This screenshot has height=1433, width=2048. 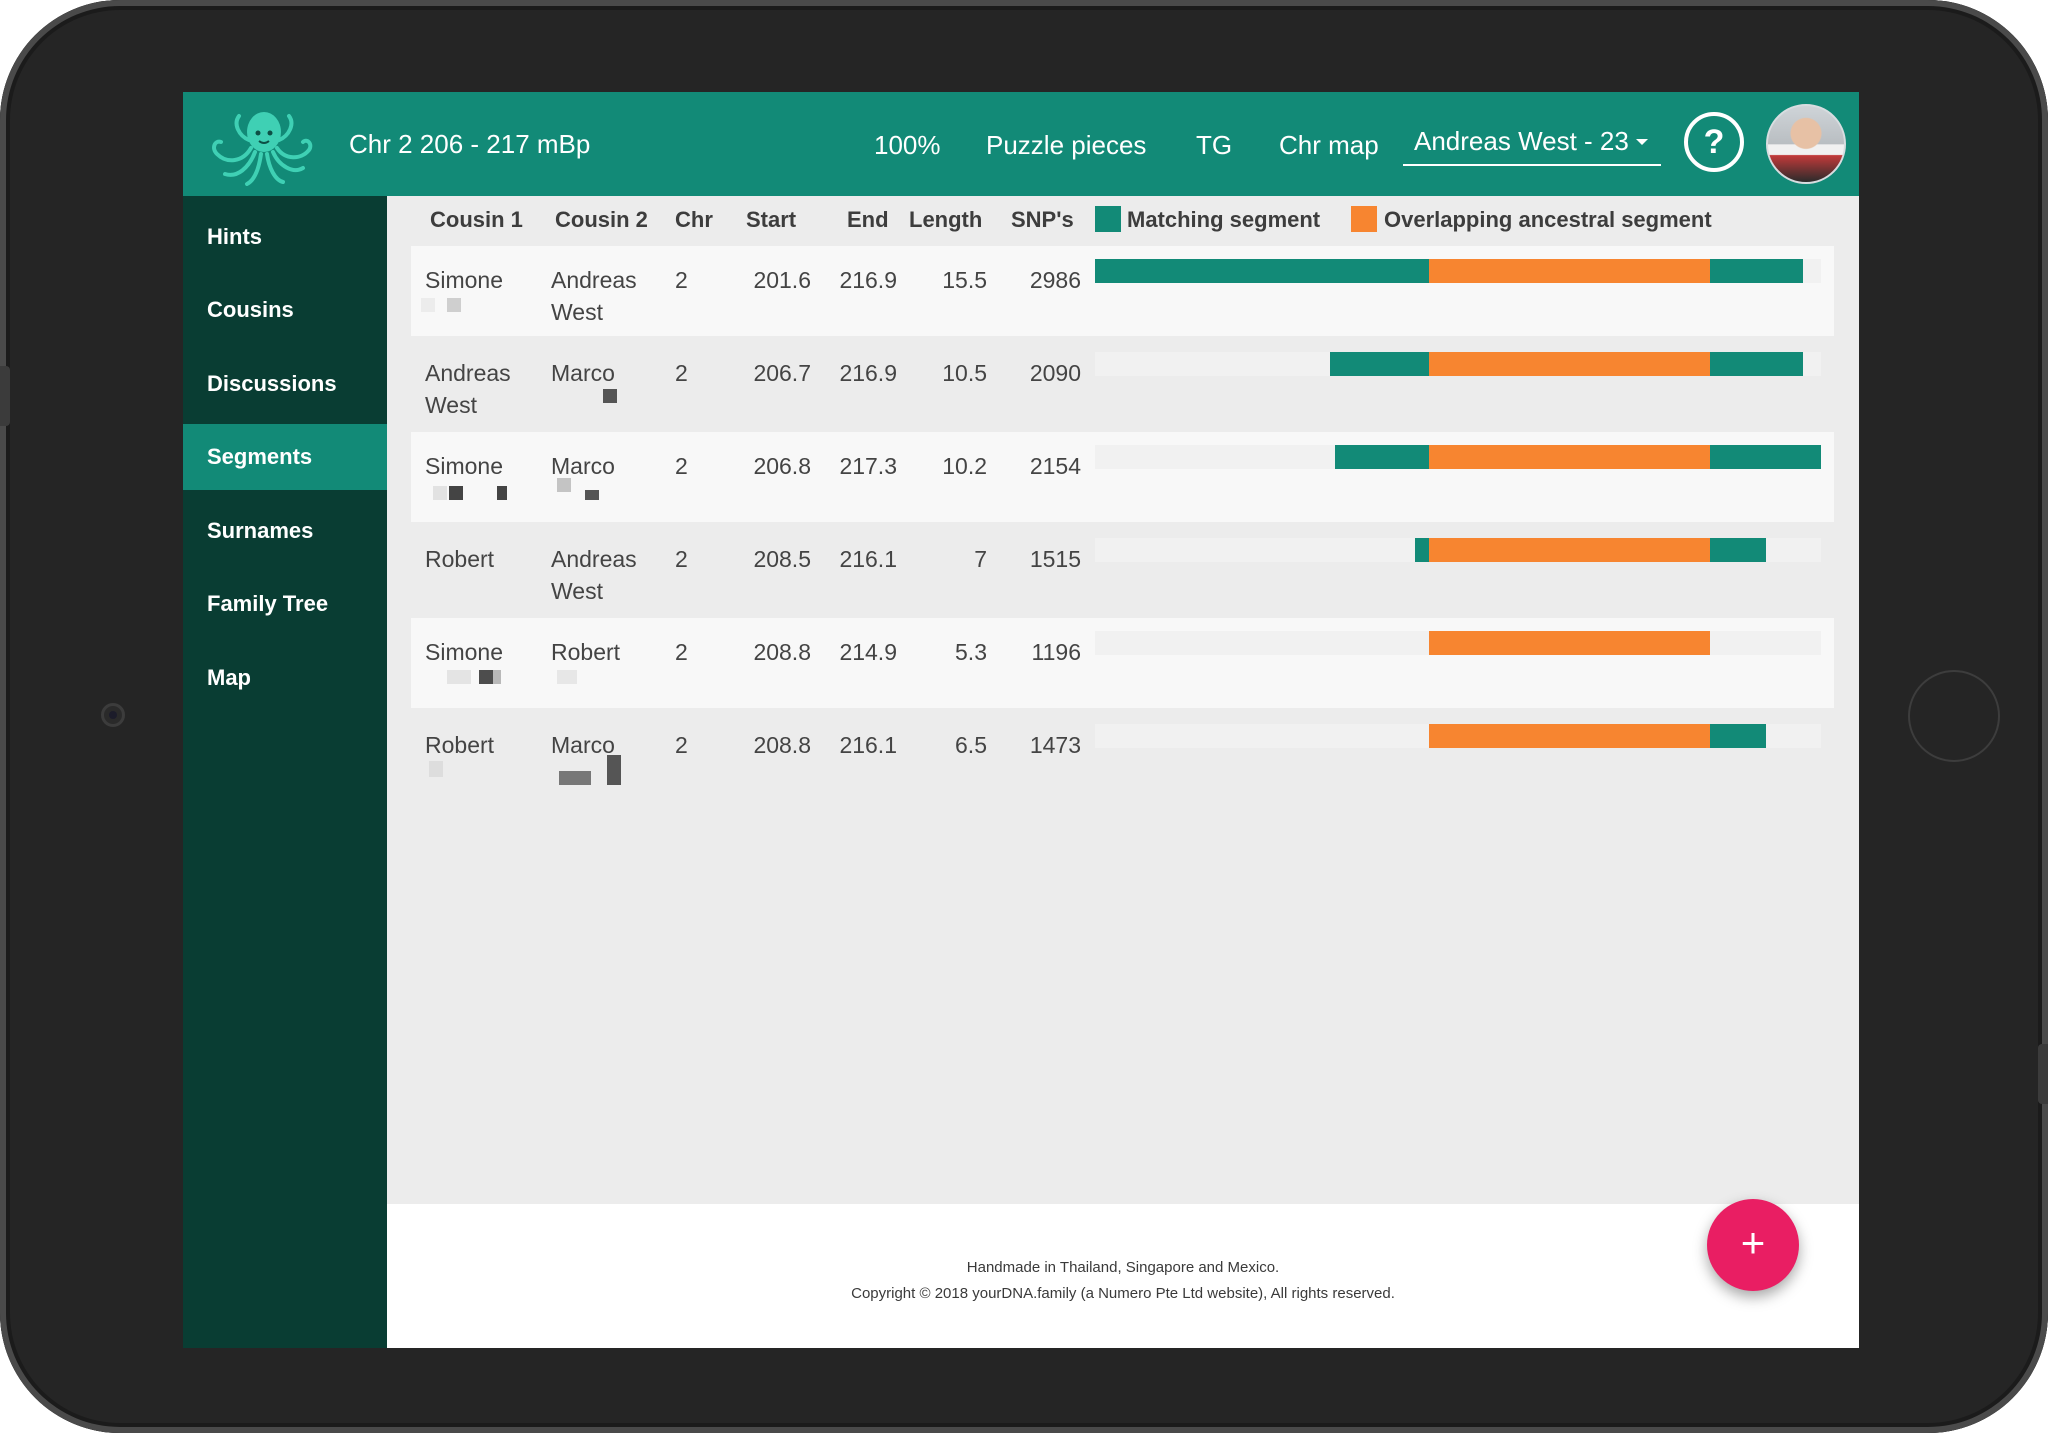 What do you see at coordinates (476, 220) in the screenshot?
I see `header-cousin1: Cousin 1` at bounding box center [476, 220].